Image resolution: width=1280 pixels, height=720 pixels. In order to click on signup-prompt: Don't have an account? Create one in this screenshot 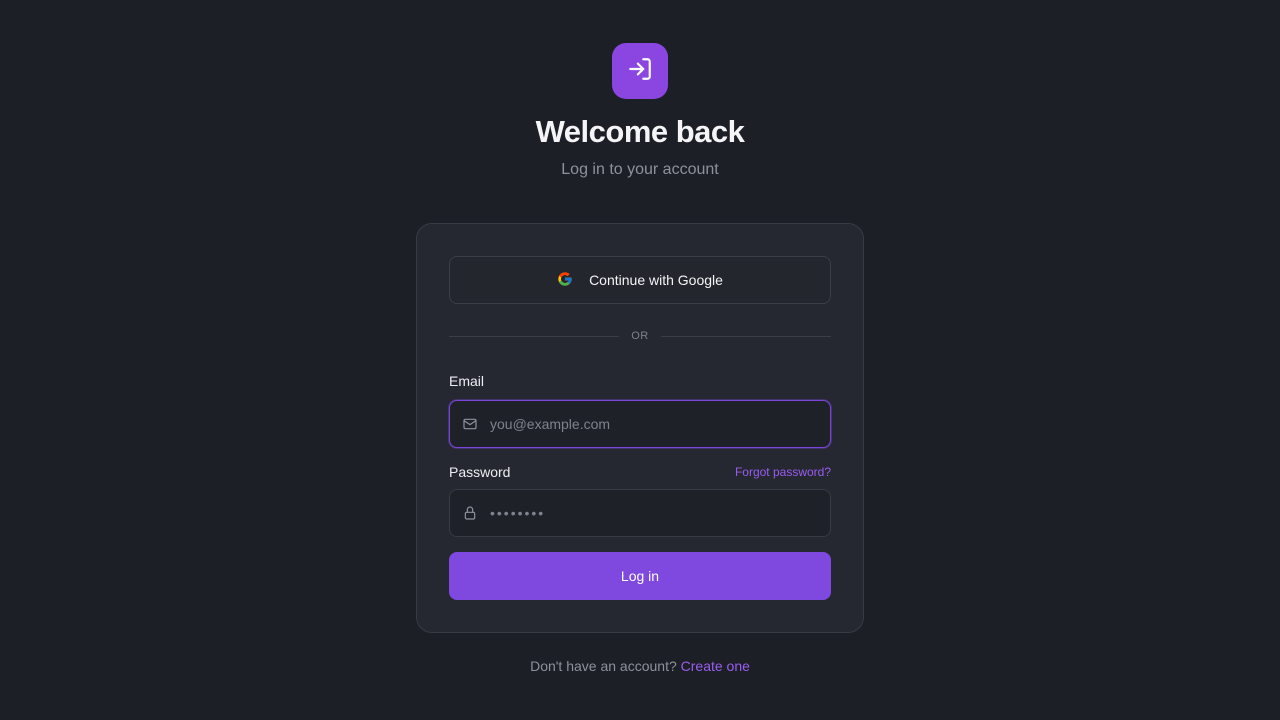, I will do `click(640, 666)`.